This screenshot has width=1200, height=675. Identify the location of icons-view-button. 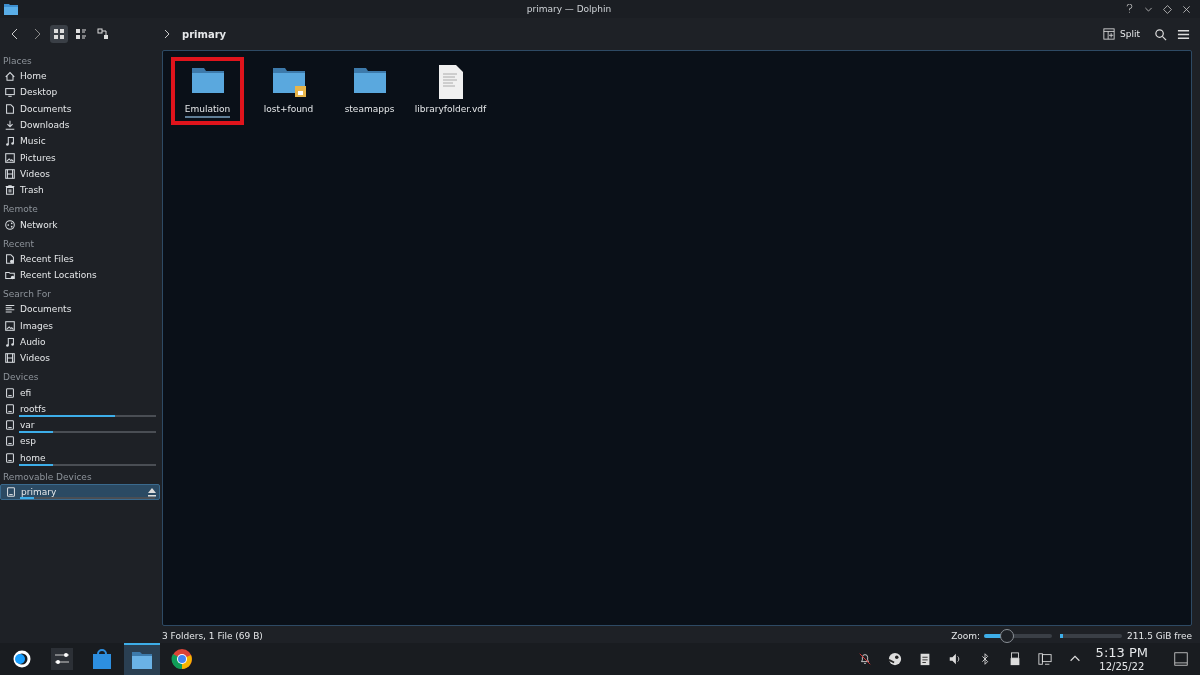
(59, 34).